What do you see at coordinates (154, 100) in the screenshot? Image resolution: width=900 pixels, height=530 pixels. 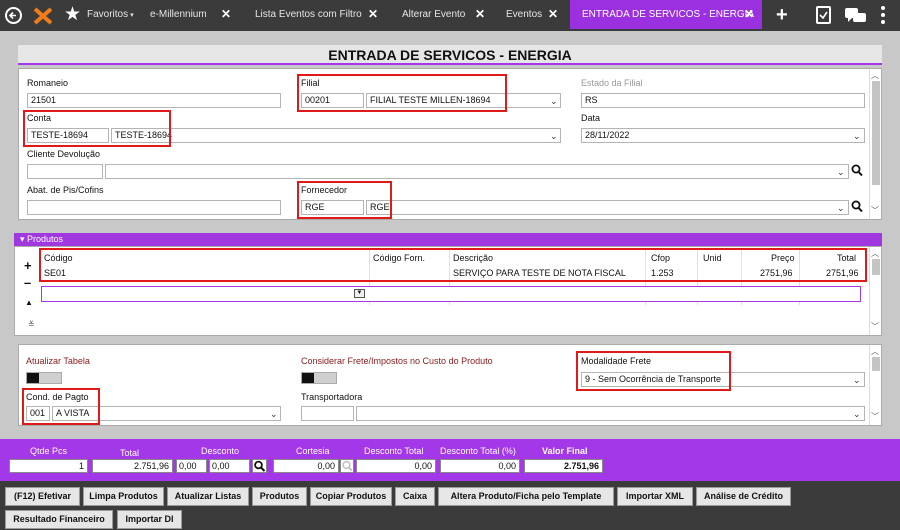 I see `romaneio-field: 21501` at bounding box center [154, 100].